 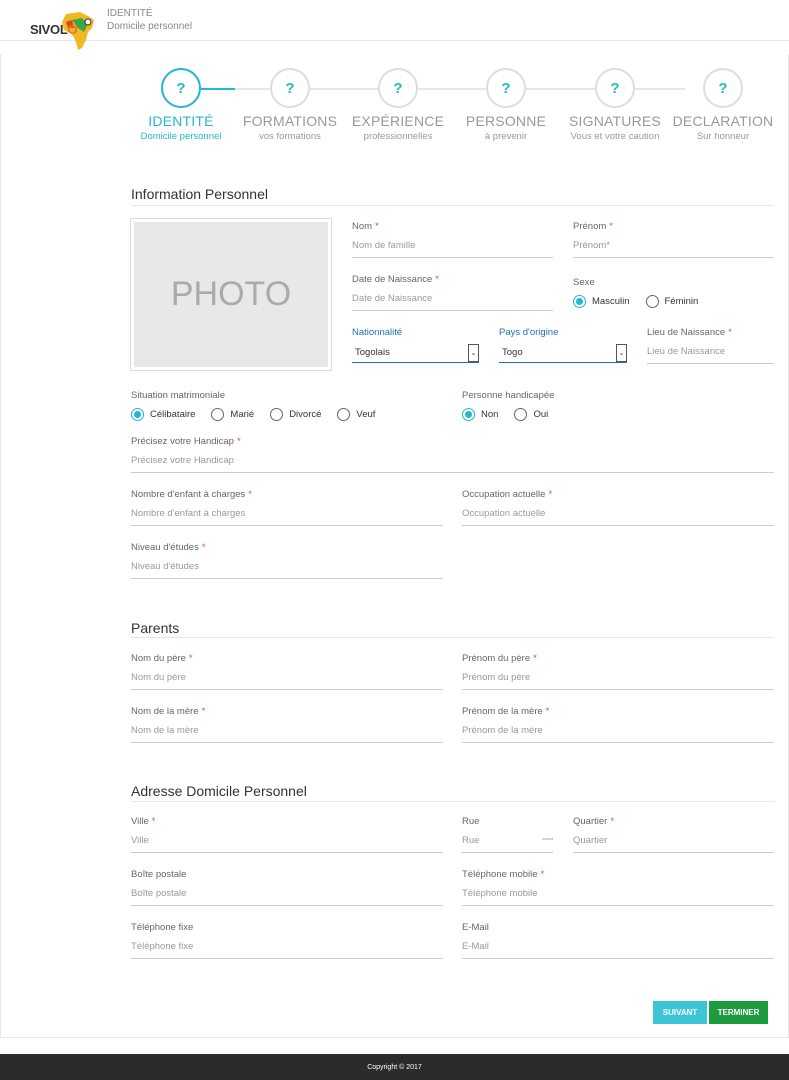 I want to click on telephone-fixe-field: Téléphone fixe, so click(x=287, y=940).